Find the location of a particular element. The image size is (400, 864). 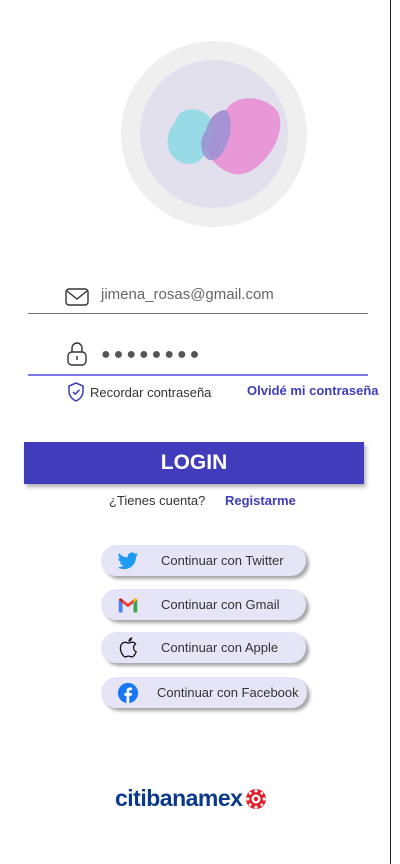

apple-icon is located at coordinates (128, 647).